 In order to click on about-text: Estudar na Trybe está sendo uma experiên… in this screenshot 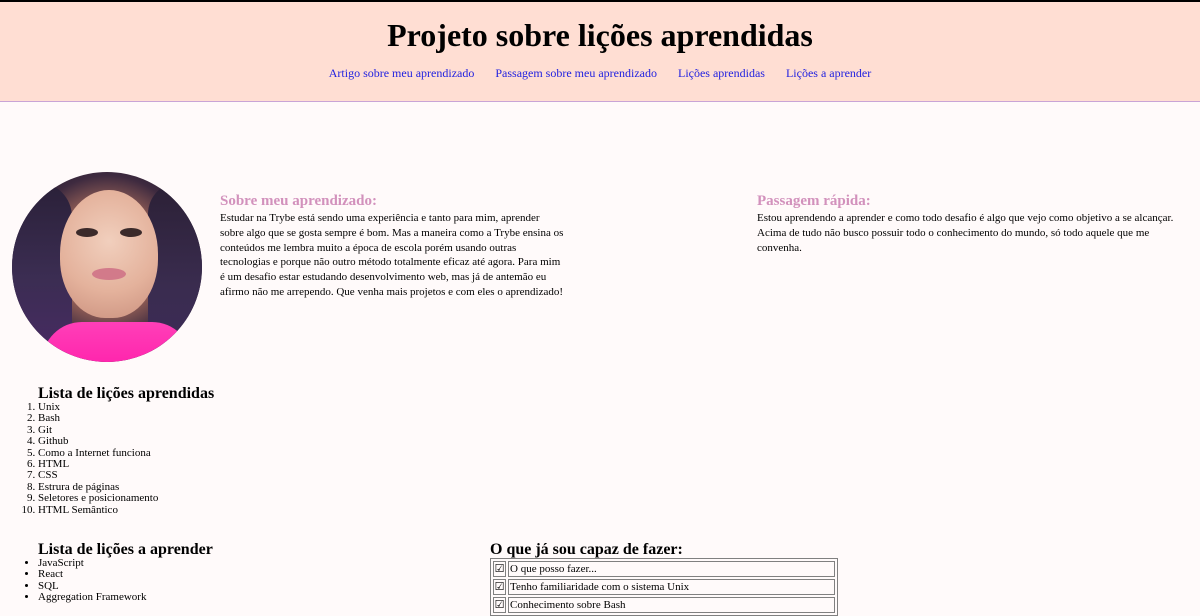, I will do `click(392, 255)`.